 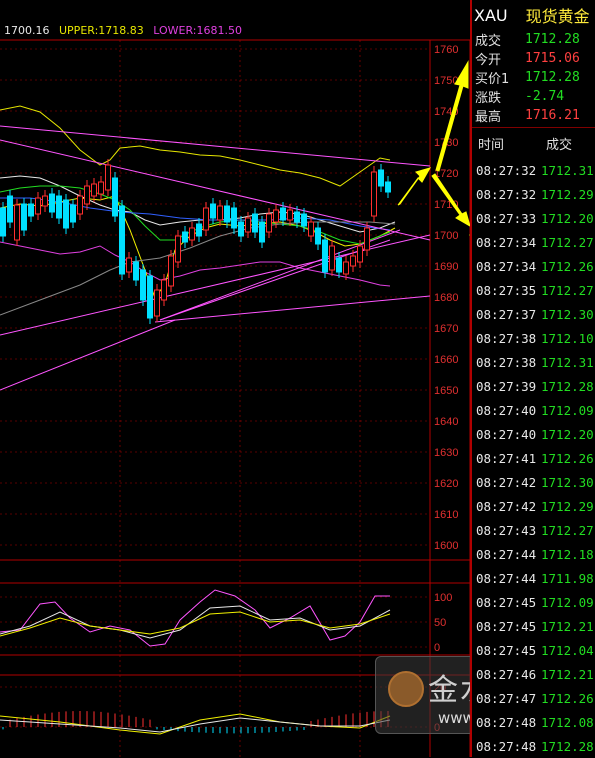 I want to click on tick-row: 08:27:38 1712.31, so click(x=533, y=362).